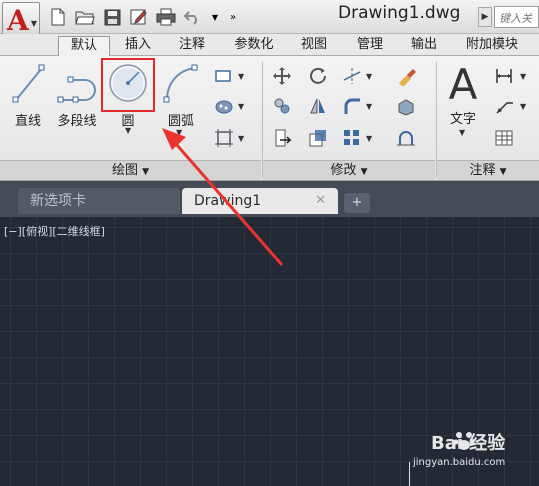 The height and width of the screenshot is (486, 539). What do you see at coordinates (320, 201) in the screenshot?
I see `close-icon: ✕` at bounding box center [320, 201].